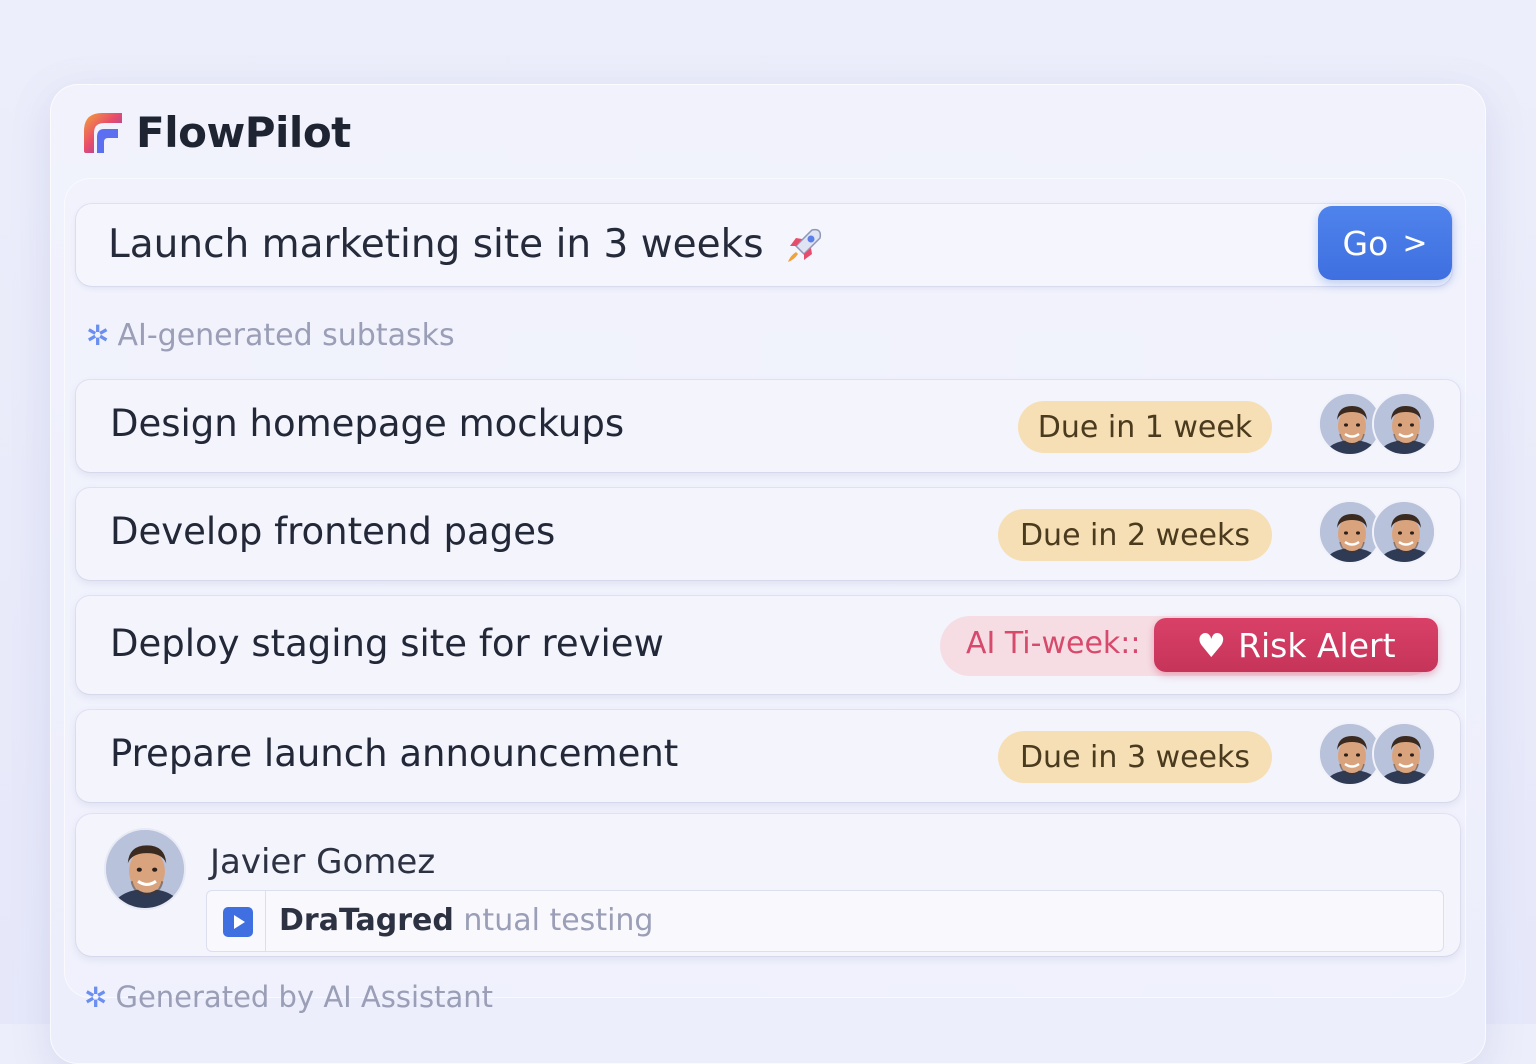 The height and width of the screenshot is (1064, 1536). I want to click on chevron-right-icon: >, so click(1415, 243).